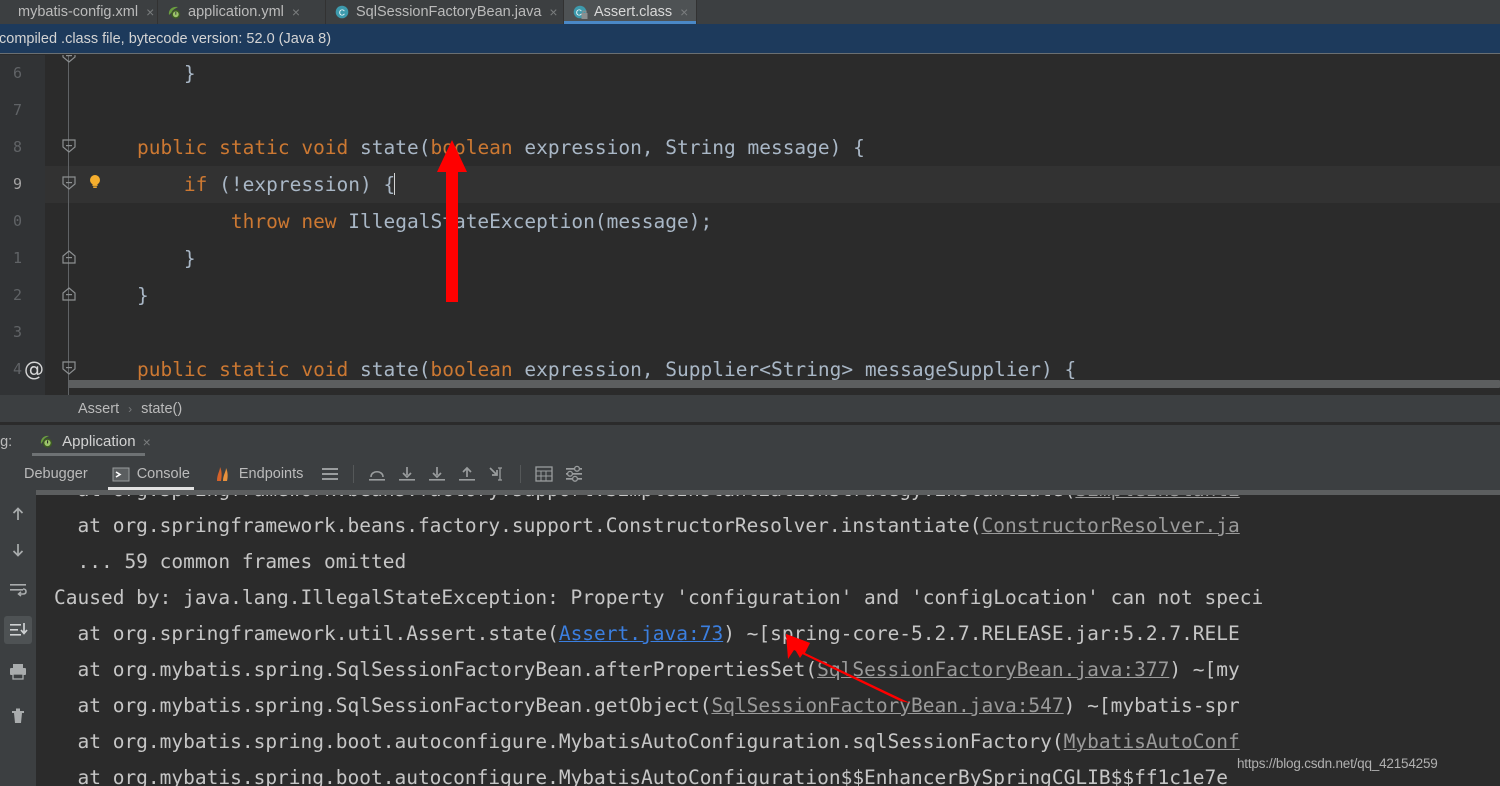 Image resolution: width=1500 pixels, height=786 pixels. I want to click on console-icon, so click(121, 474).